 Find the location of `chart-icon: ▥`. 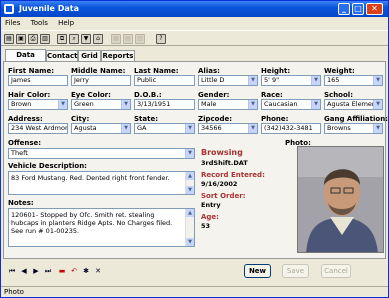

chart-icon: ▥ is located at coordinates (140, 39).